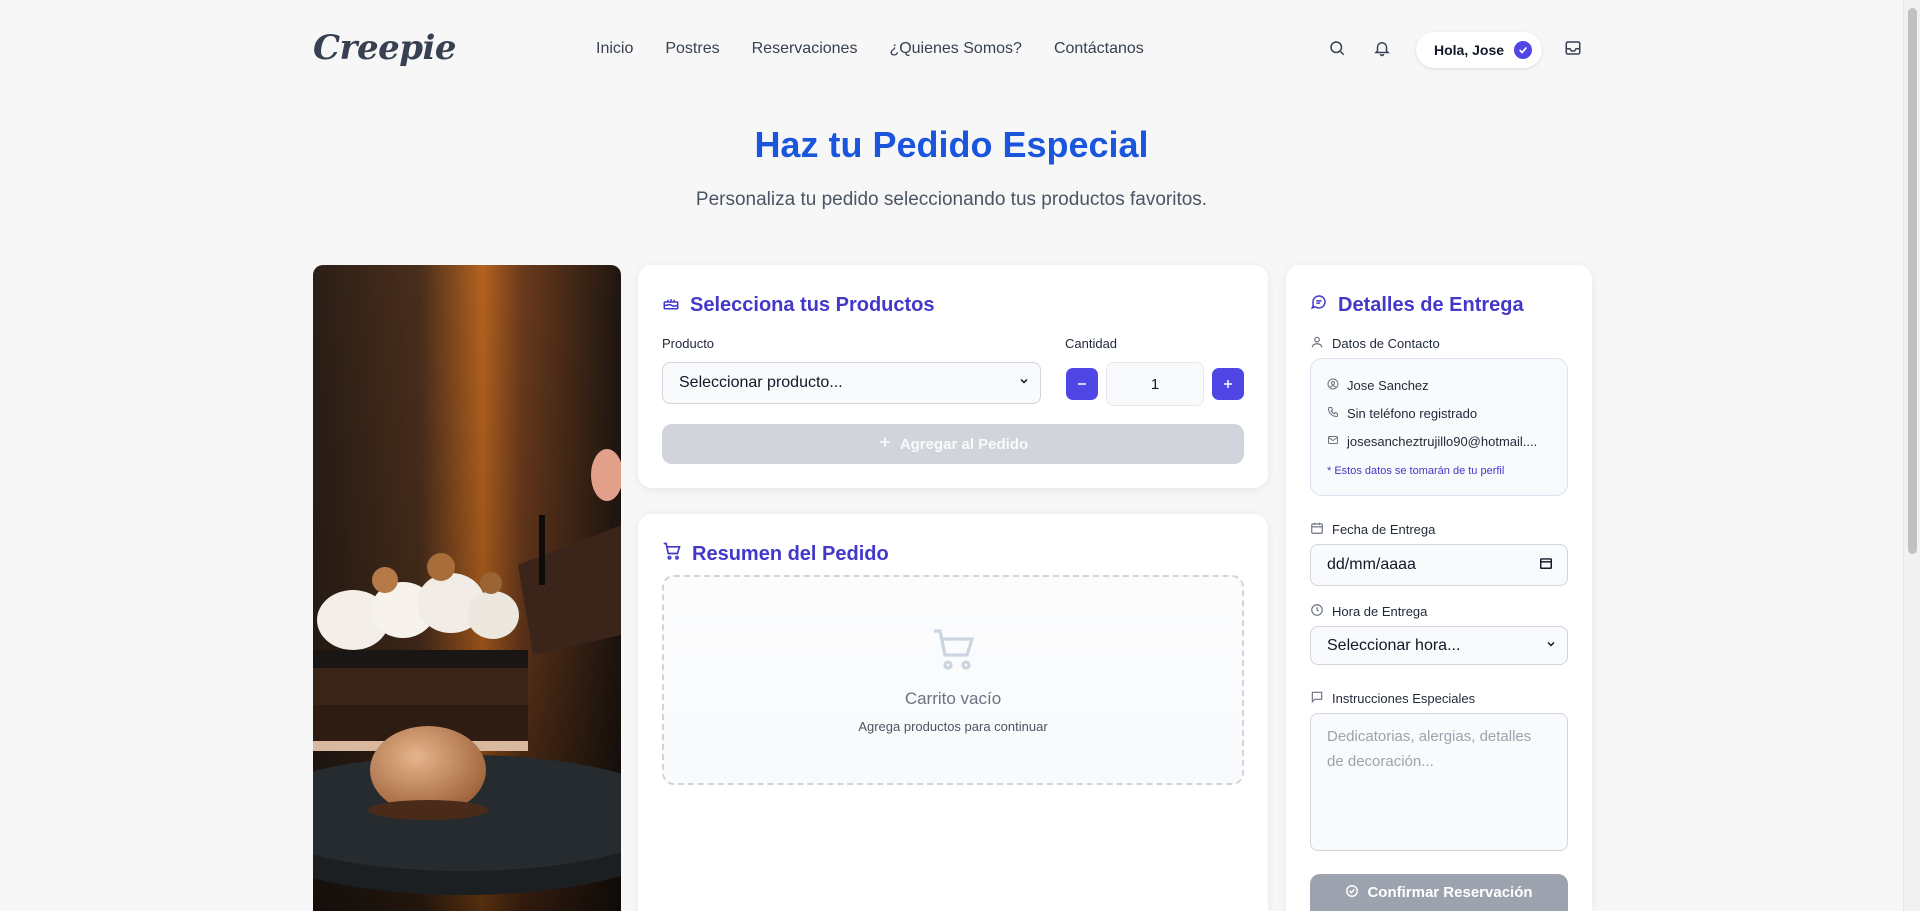  Describe the element at coordinates (1091, 343) in the screenshot. I see `quantity-label: Cantidad` at that location.